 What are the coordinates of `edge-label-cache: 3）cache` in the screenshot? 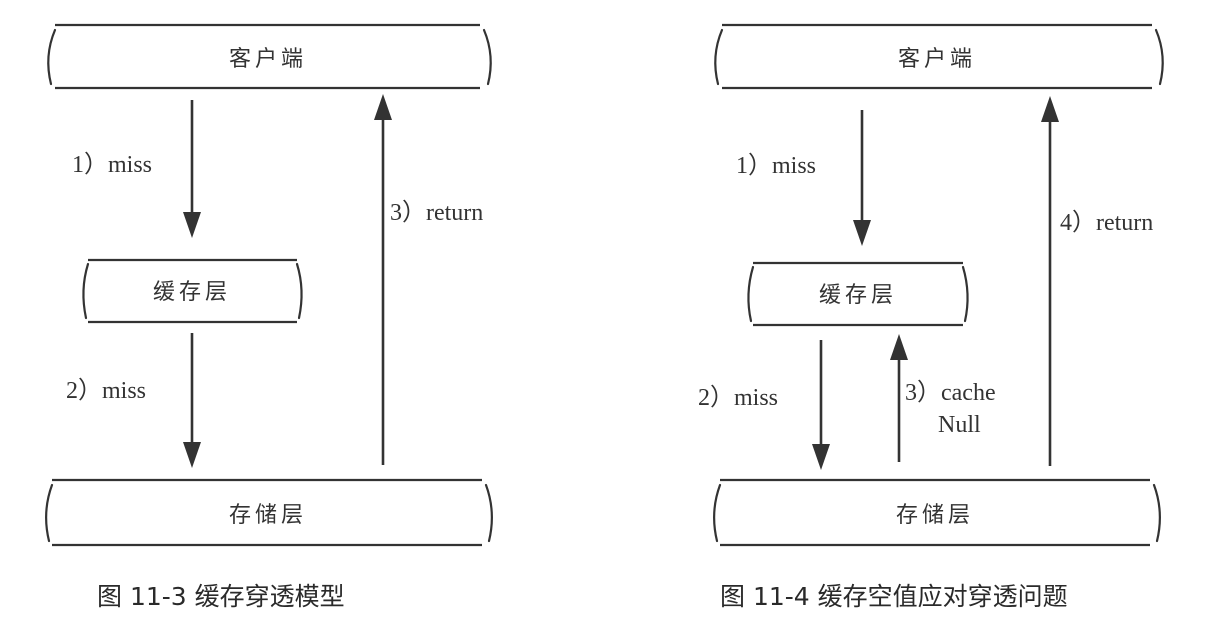 It's located at (950, 393).